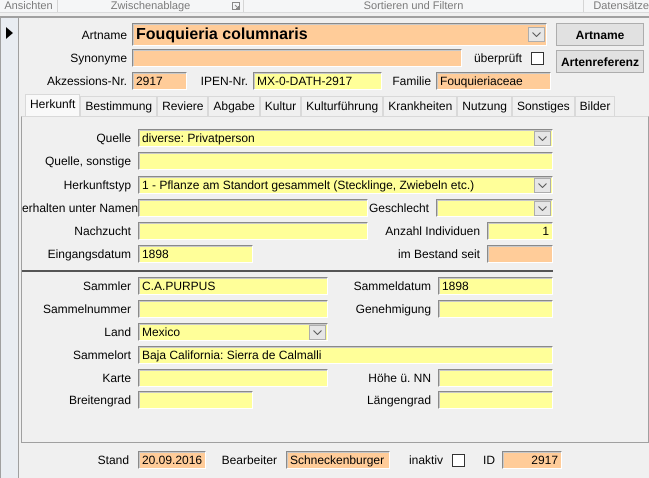  I want to click on number-field: 2917, so click(532, 460).